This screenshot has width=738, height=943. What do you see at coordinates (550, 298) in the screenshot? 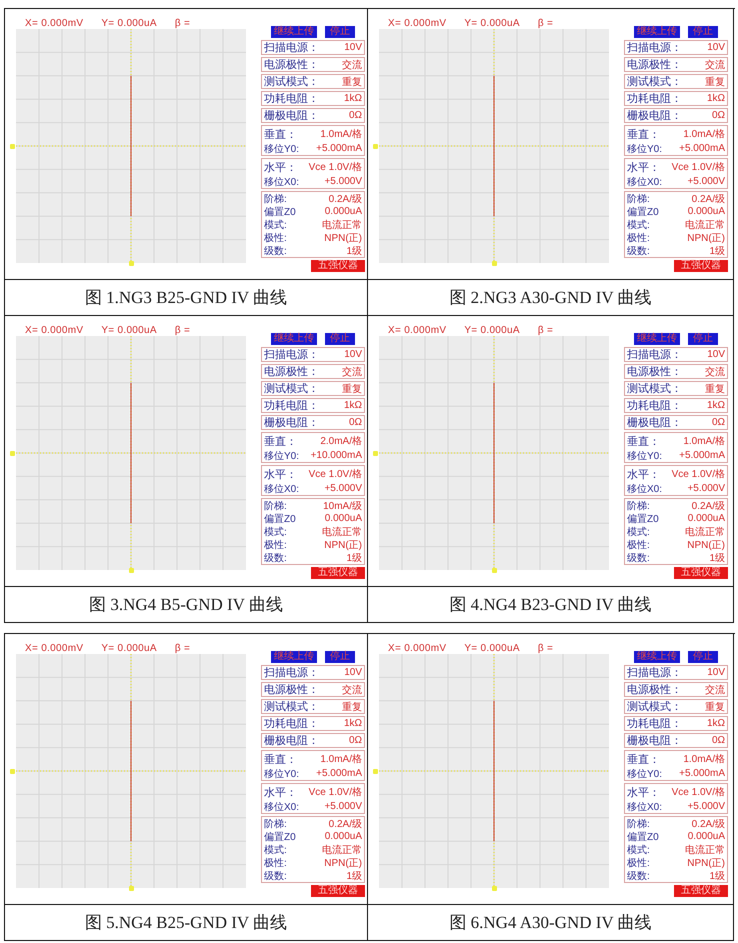
I see `figure-caption: 图 2.NG3 A30-GND IV 曲线` at bounding box center [550, 298].